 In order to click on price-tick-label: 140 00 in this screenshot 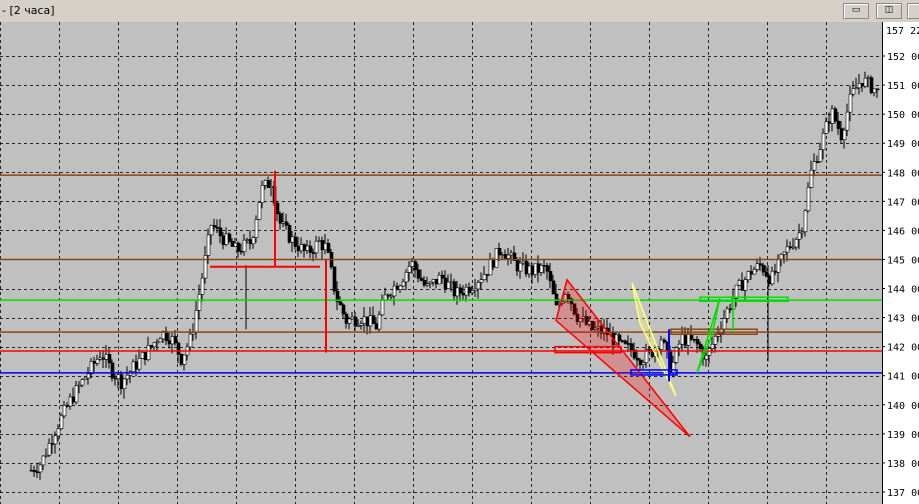, I will do `click(903, 406)`.